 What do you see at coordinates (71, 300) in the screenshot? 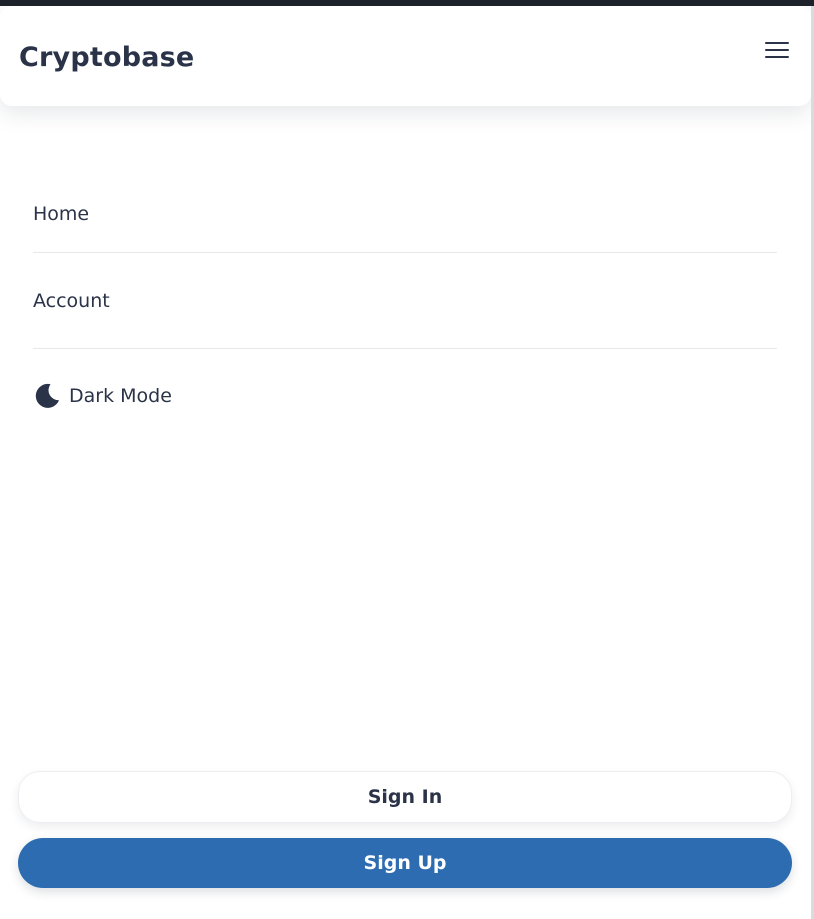
I see `nav-item-label: Account` at bounding box center [71, 300].